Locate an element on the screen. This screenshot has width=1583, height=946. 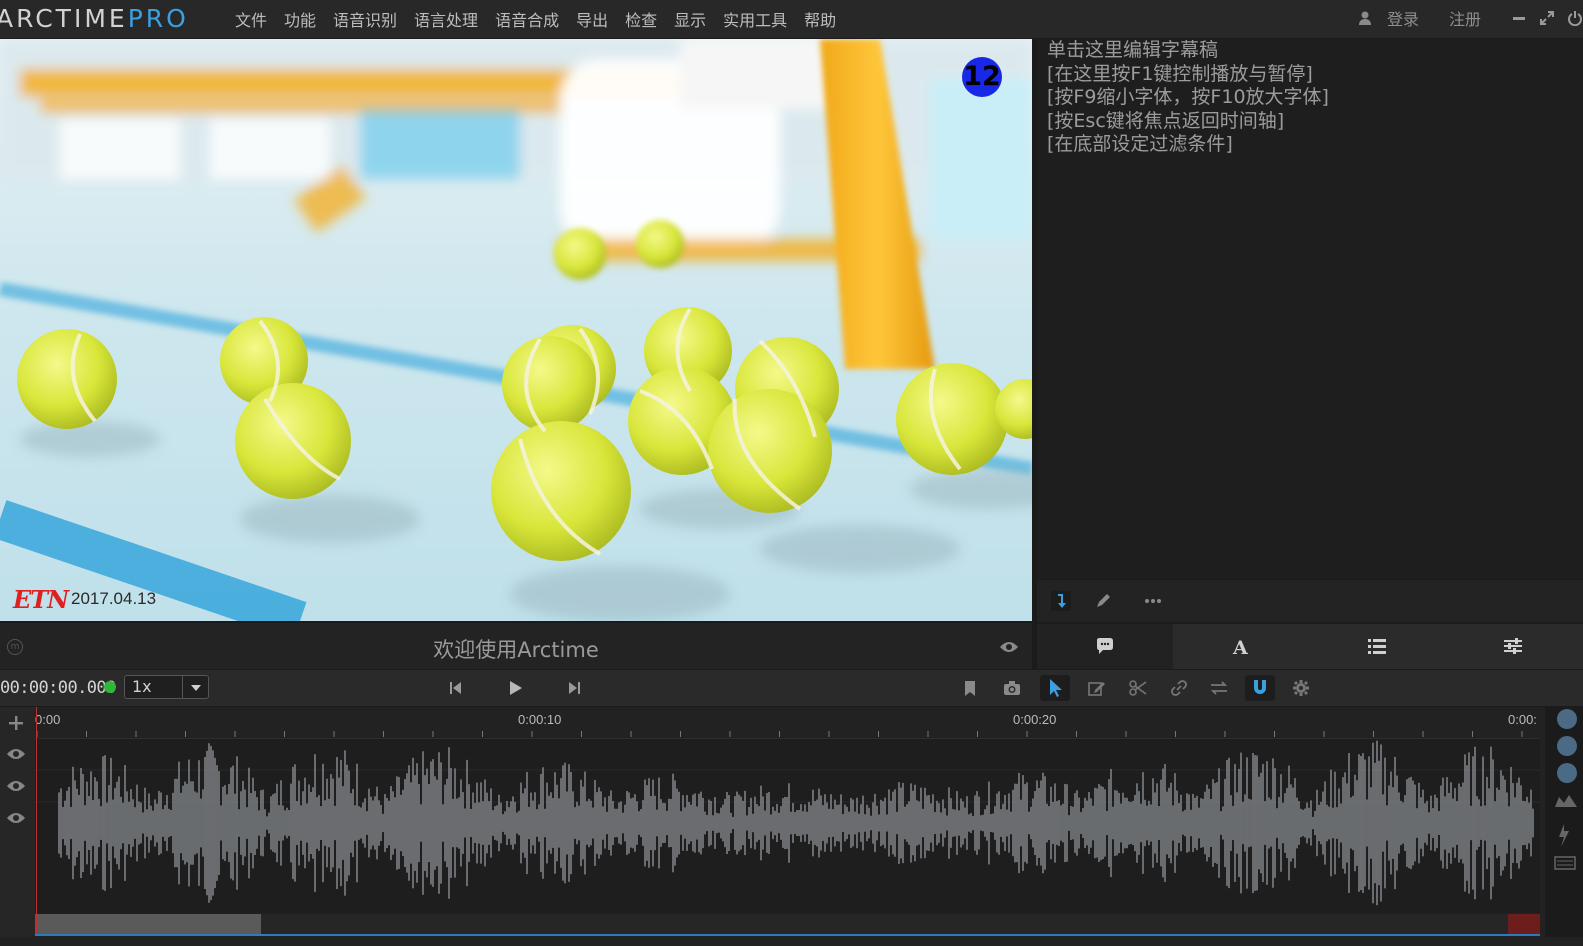
user-icon is located at coordinates (1364, 18).